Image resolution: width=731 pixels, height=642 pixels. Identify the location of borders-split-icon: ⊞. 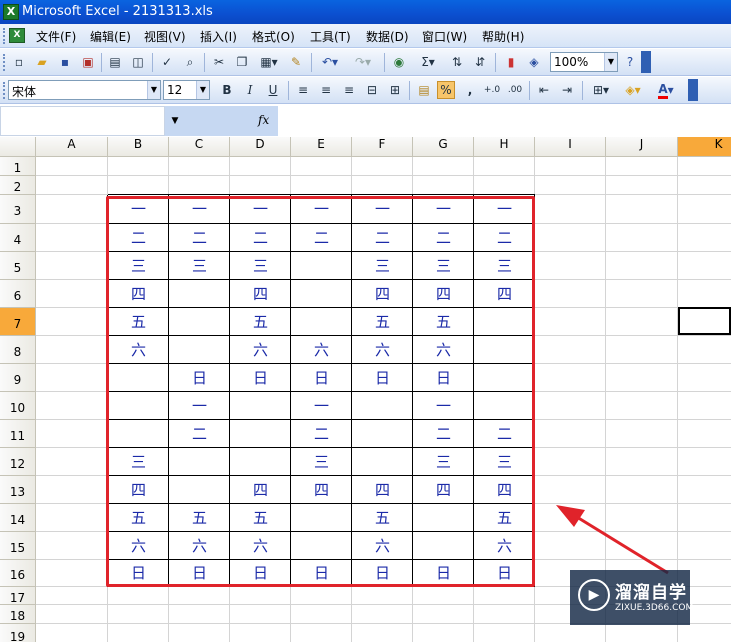
(395, 90).